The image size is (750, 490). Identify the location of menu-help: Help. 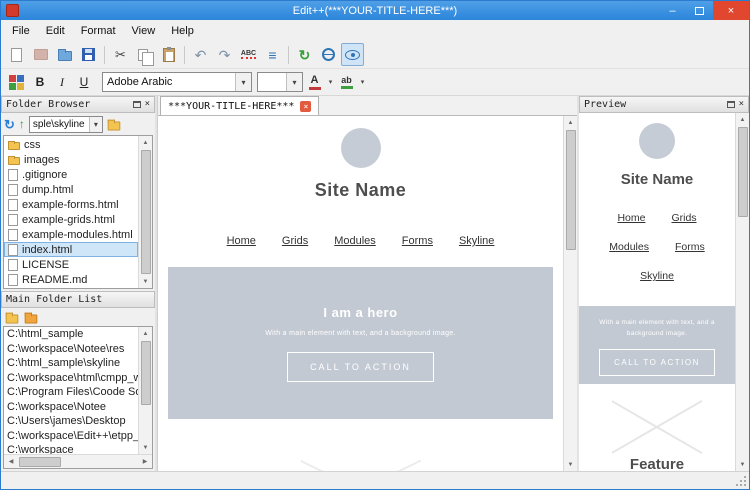
(182, 31).